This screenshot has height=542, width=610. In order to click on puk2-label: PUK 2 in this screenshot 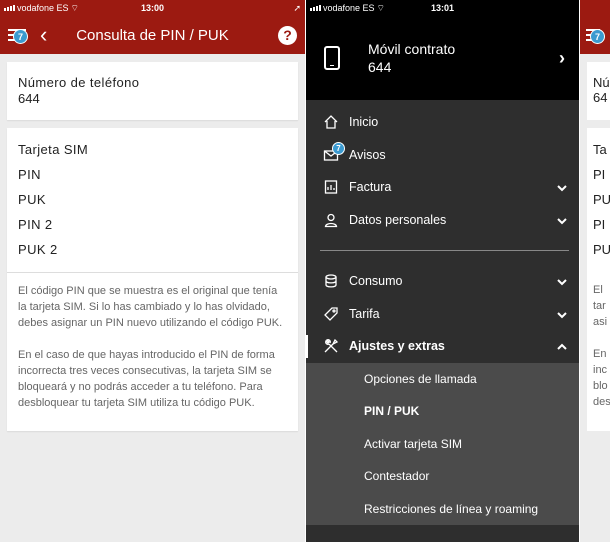, I will do `click(38, 249)`.